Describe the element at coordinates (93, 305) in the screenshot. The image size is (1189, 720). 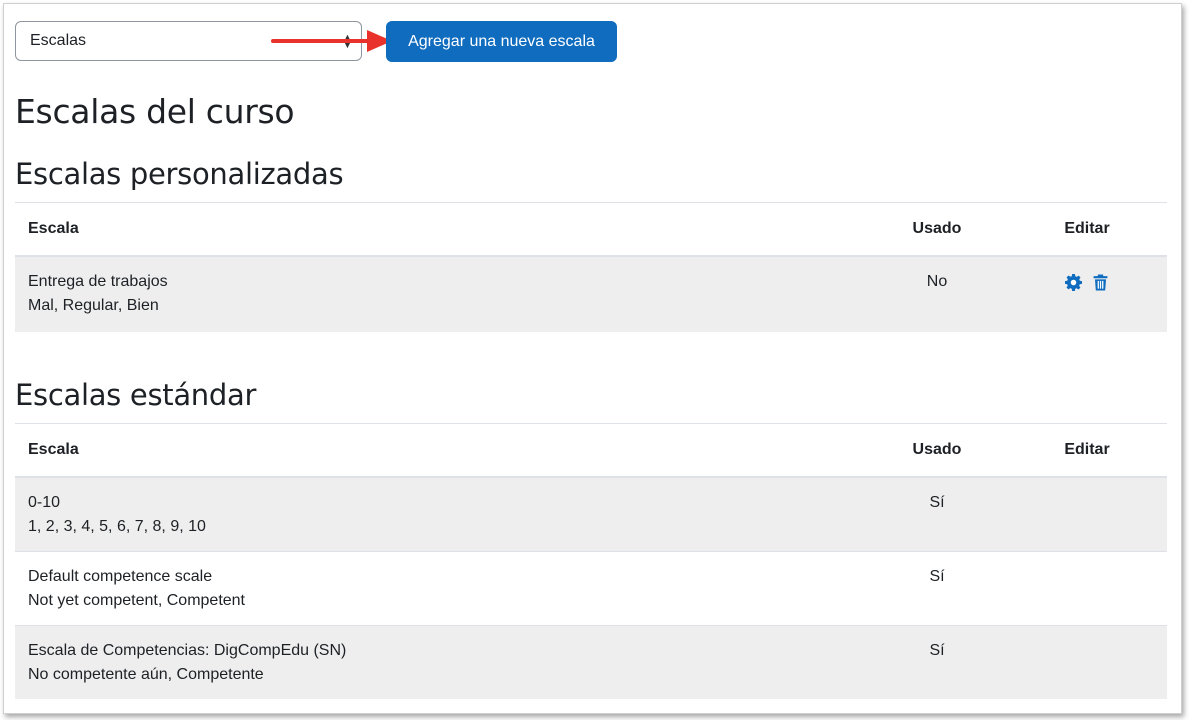
I see `scale-items: Mal, Regular, Bien` at that location.